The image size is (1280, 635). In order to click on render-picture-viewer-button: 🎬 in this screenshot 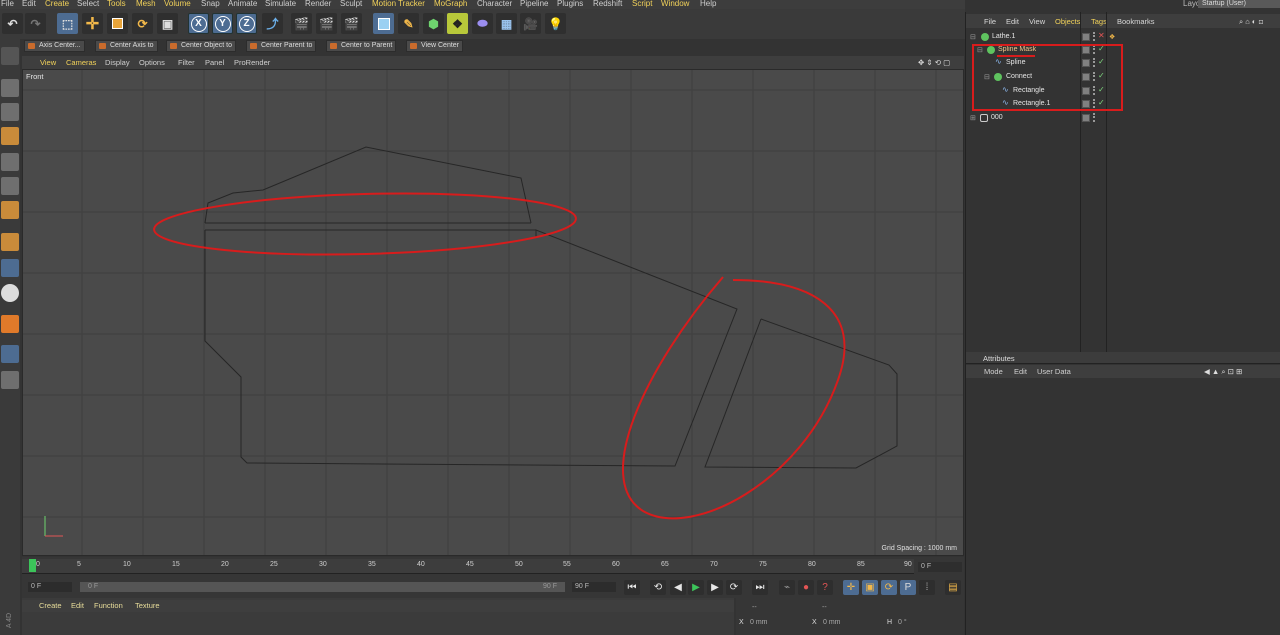, I will do `click(326, 23)`.